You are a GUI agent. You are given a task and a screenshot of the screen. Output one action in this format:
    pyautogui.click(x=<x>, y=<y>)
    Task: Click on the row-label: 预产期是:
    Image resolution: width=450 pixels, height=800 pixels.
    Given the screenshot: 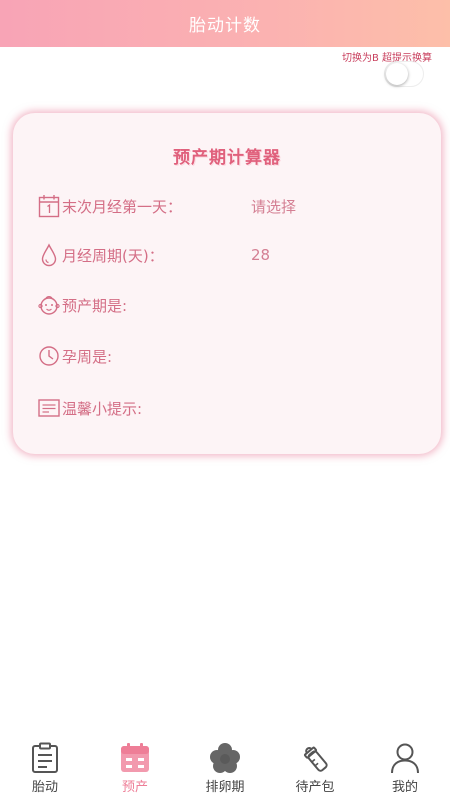 What is the action you would take?
    pyautogui.click(x=95, y=305)
    